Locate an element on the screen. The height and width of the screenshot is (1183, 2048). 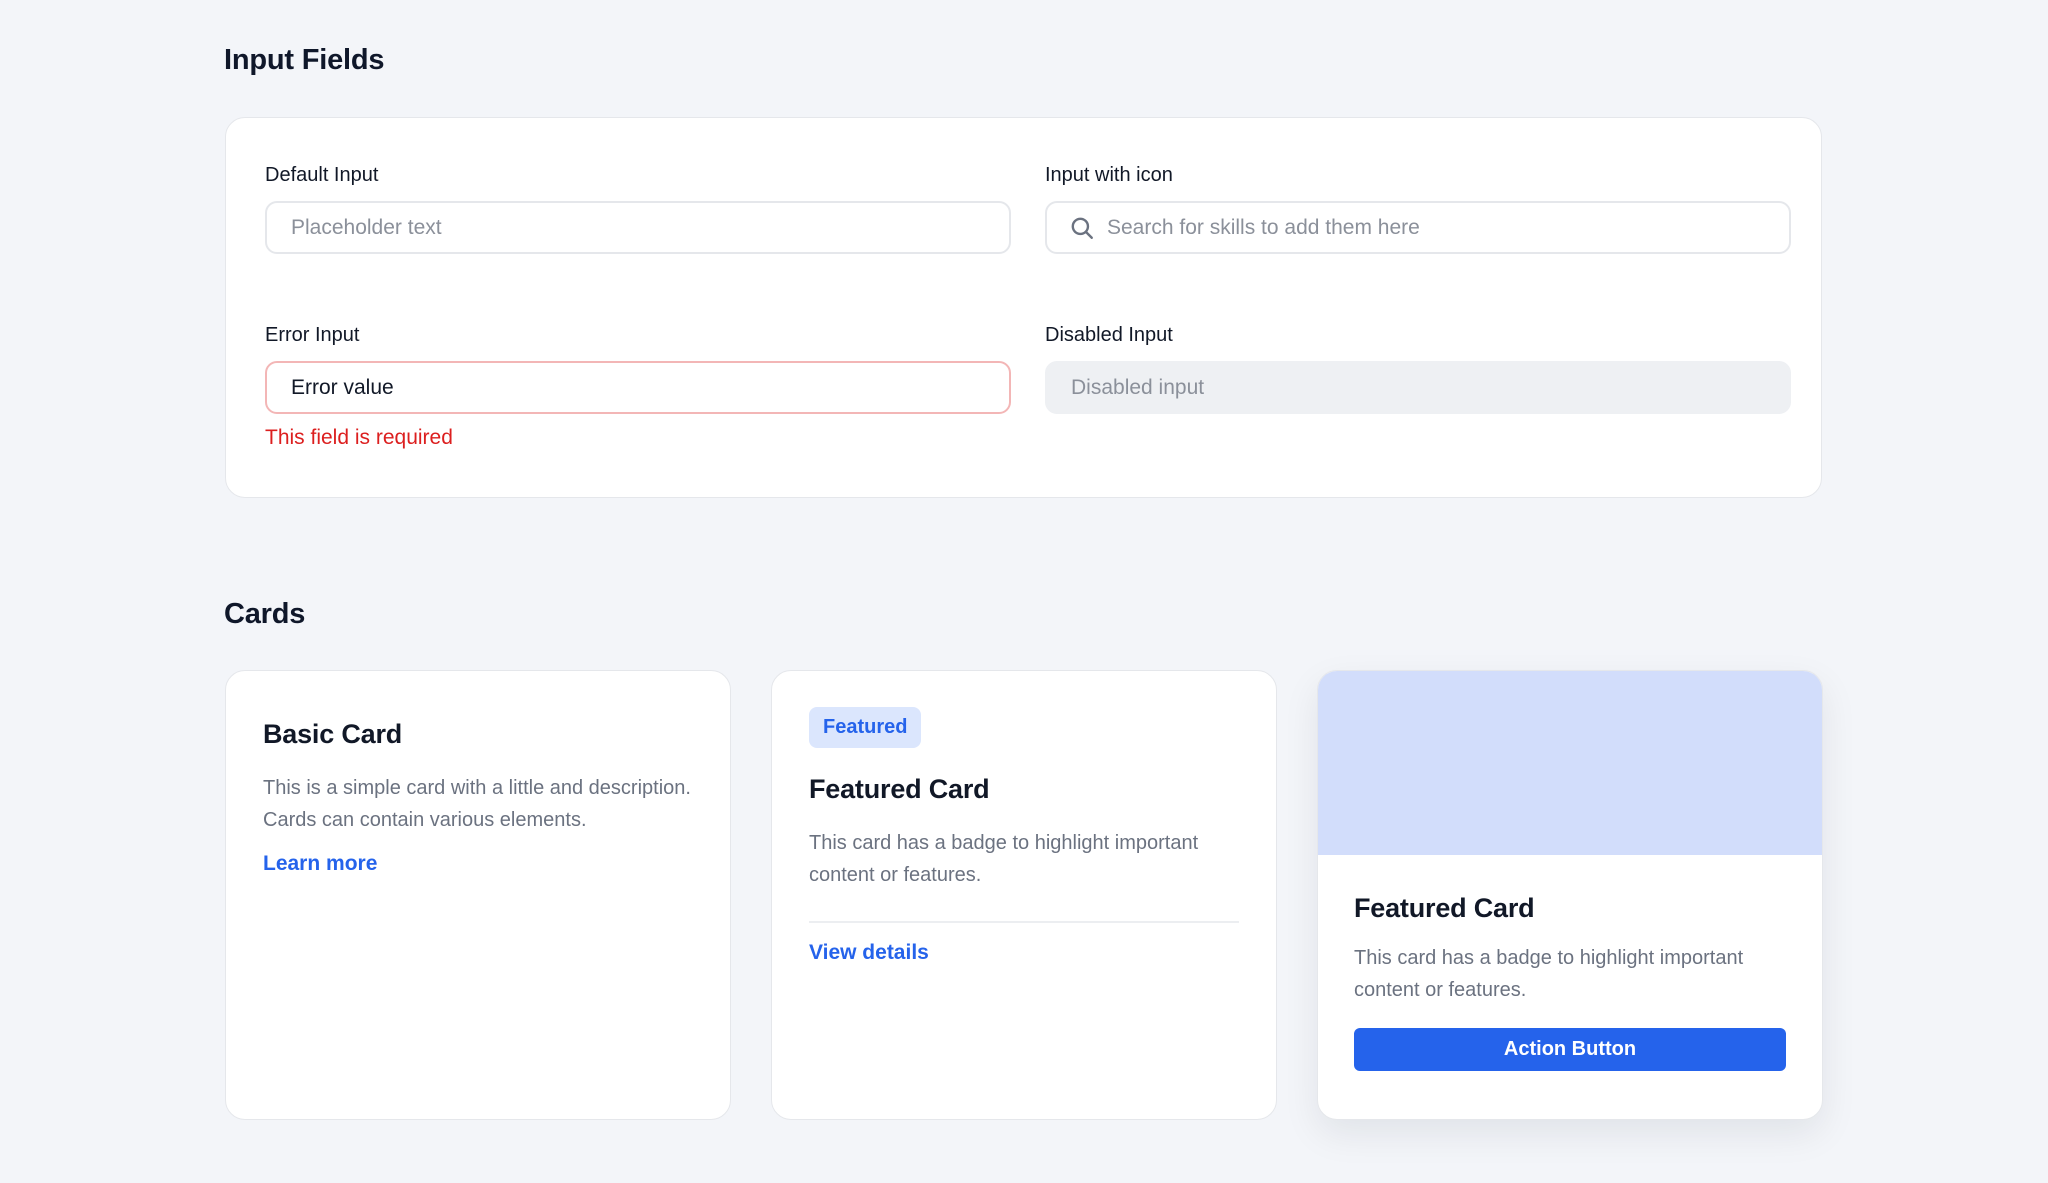
error-input-field: Error Input This field is required is located at coordinates (638, 386).